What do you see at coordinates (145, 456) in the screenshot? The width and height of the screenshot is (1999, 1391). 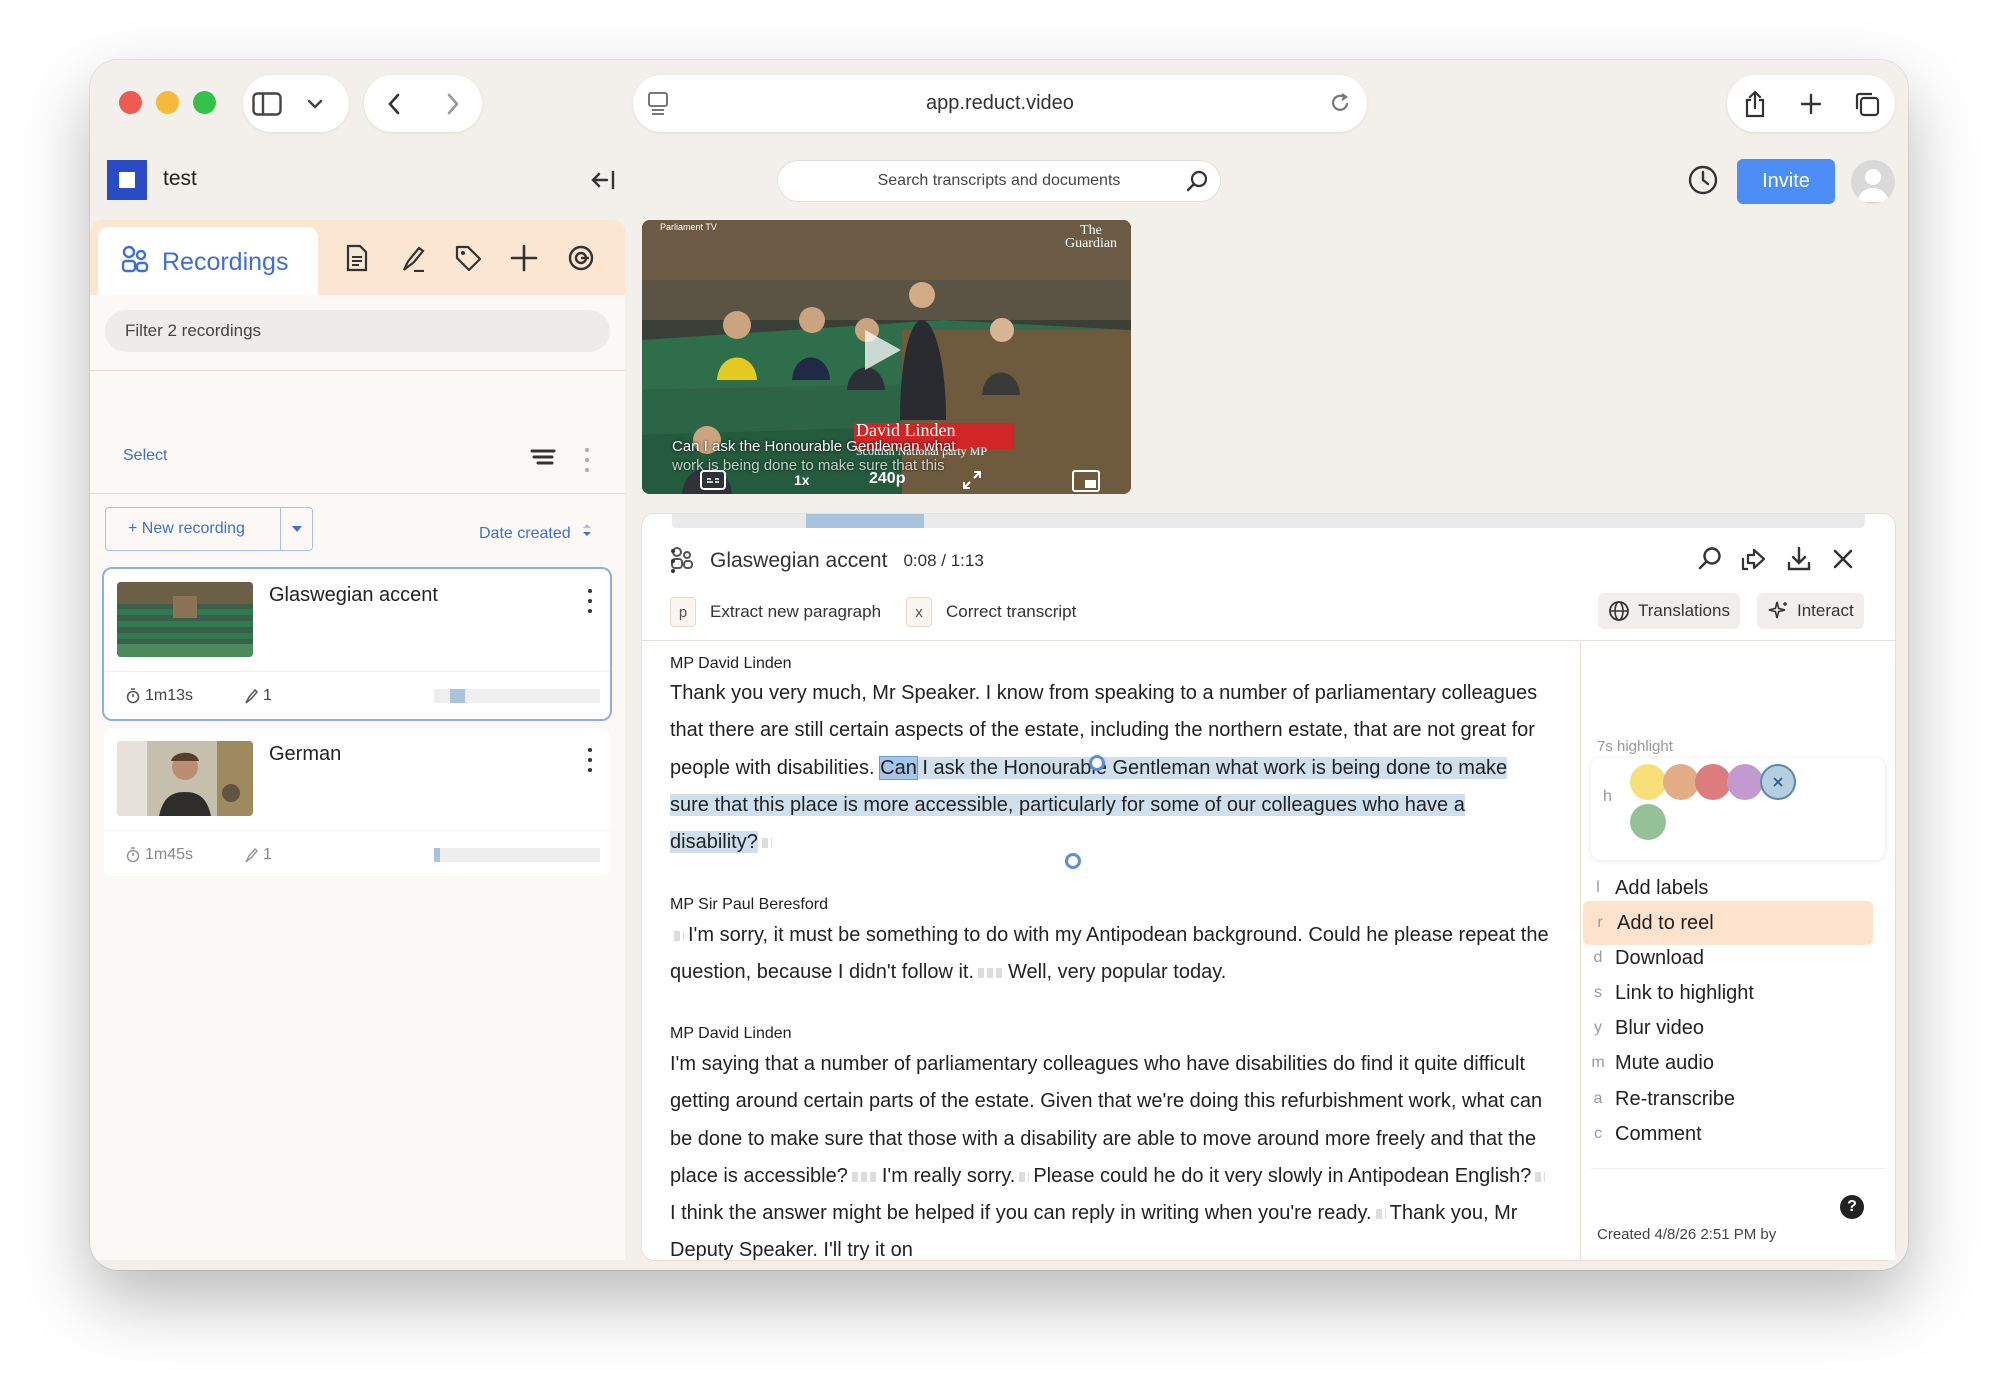 I see `select-link: Select` at bounding box center [145, 456].